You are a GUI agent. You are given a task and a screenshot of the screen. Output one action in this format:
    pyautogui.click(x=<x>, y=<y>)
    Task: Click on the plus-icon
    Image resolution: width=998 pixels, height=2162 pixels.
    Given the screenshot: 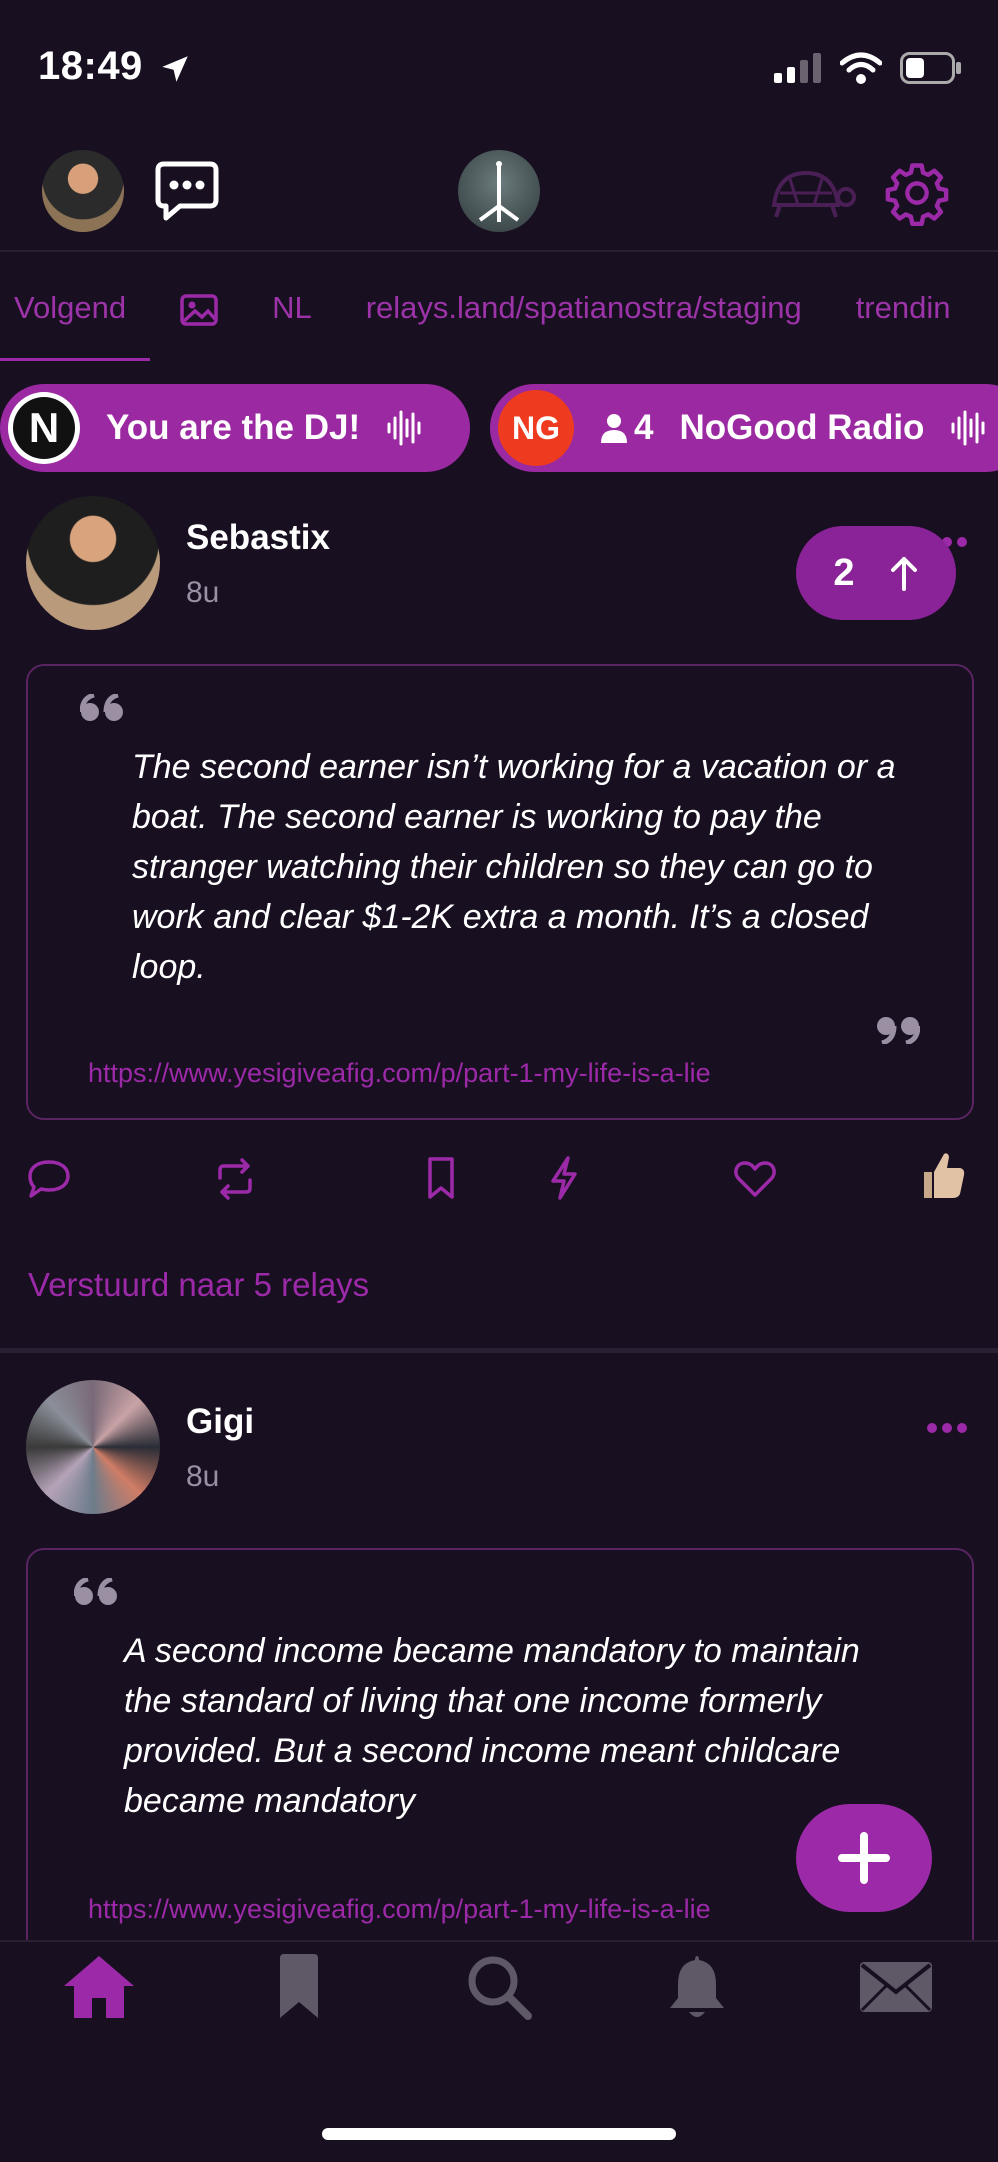 What is the action you would take?
    pyautogui.click(x=864, y=1858)
    